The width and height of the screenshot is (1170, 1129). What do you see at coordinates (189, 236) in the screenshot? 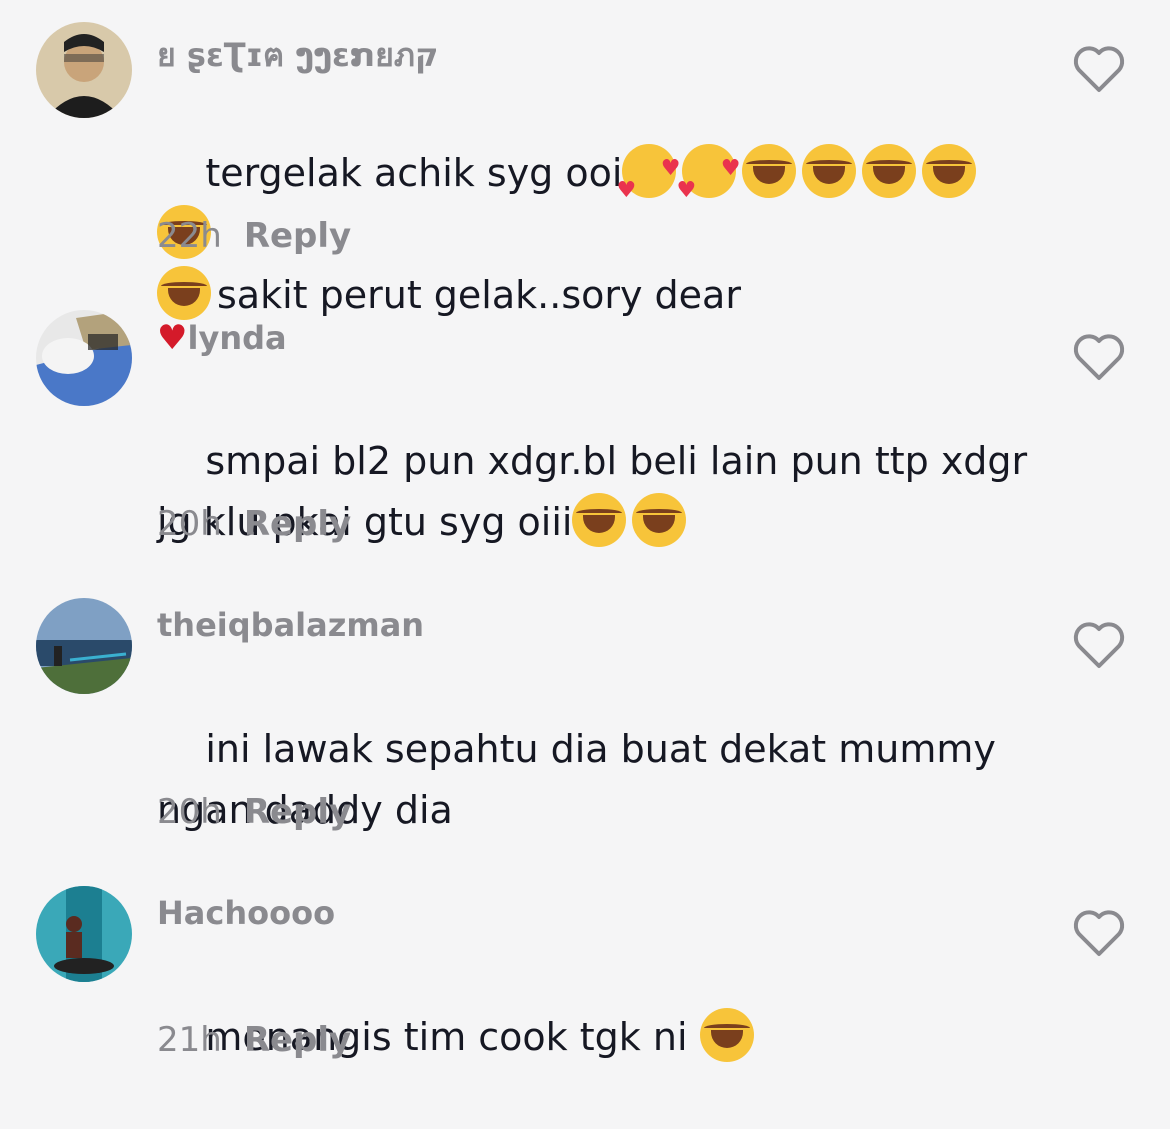
I see `timestamp: 22h` at bounding box center [189, 236].